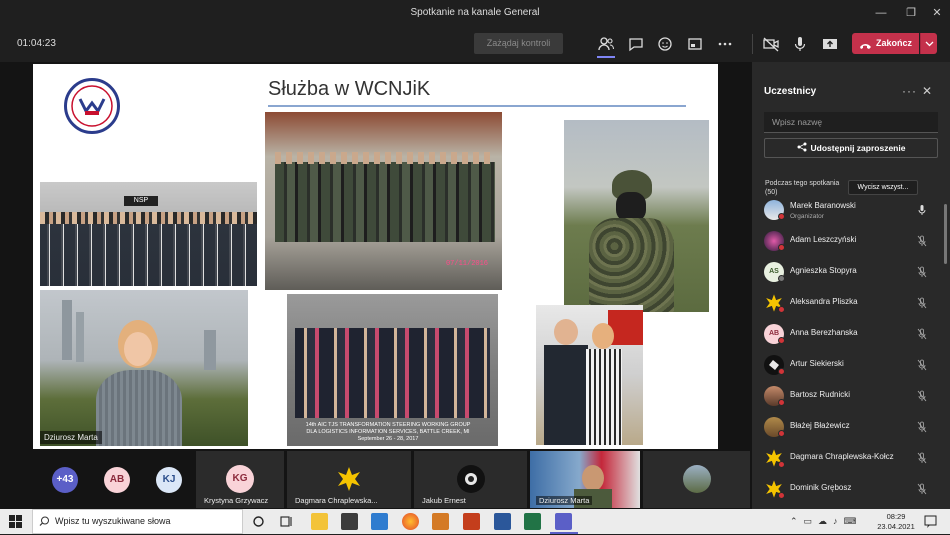 Image resolution: width=950 pixels, height=535 pixels. I want to click on title-underline, so click(477, 106).